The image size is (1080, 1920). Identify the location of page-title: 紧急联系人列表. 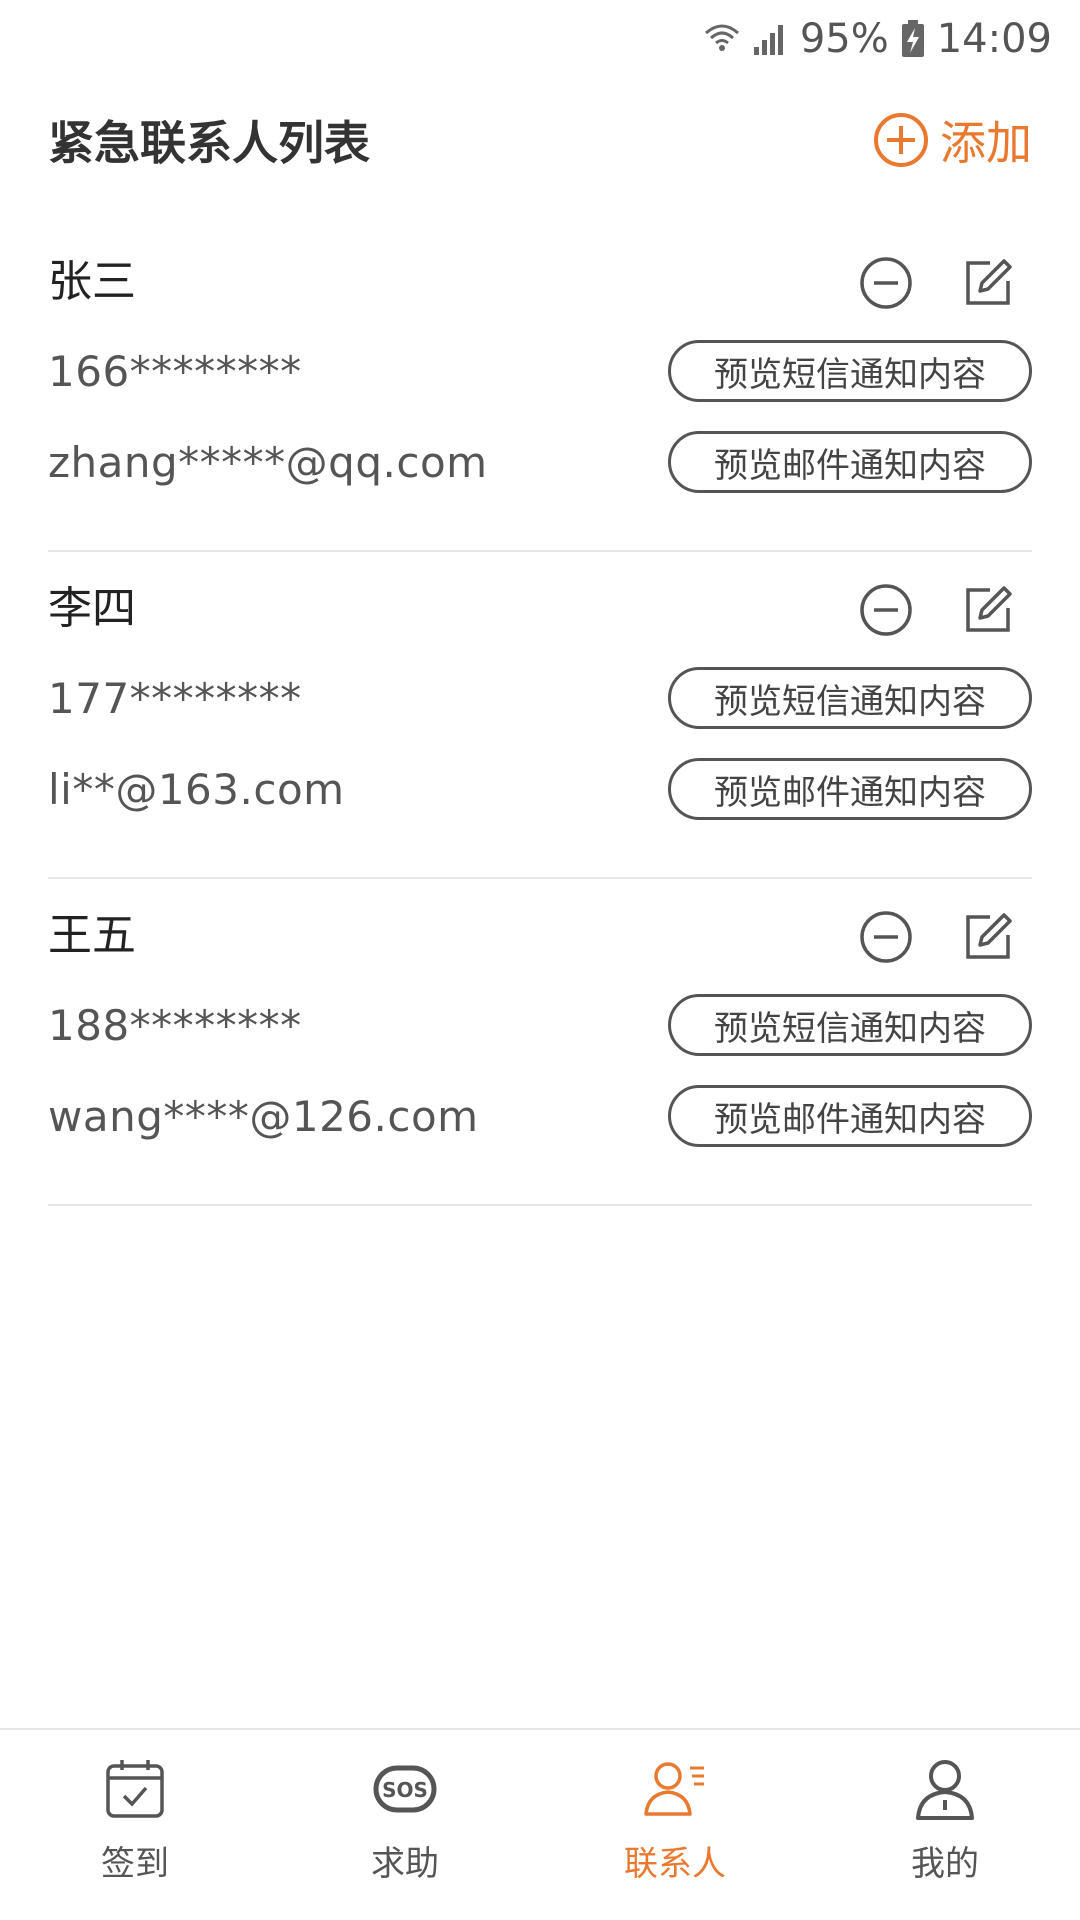
(209, 143).